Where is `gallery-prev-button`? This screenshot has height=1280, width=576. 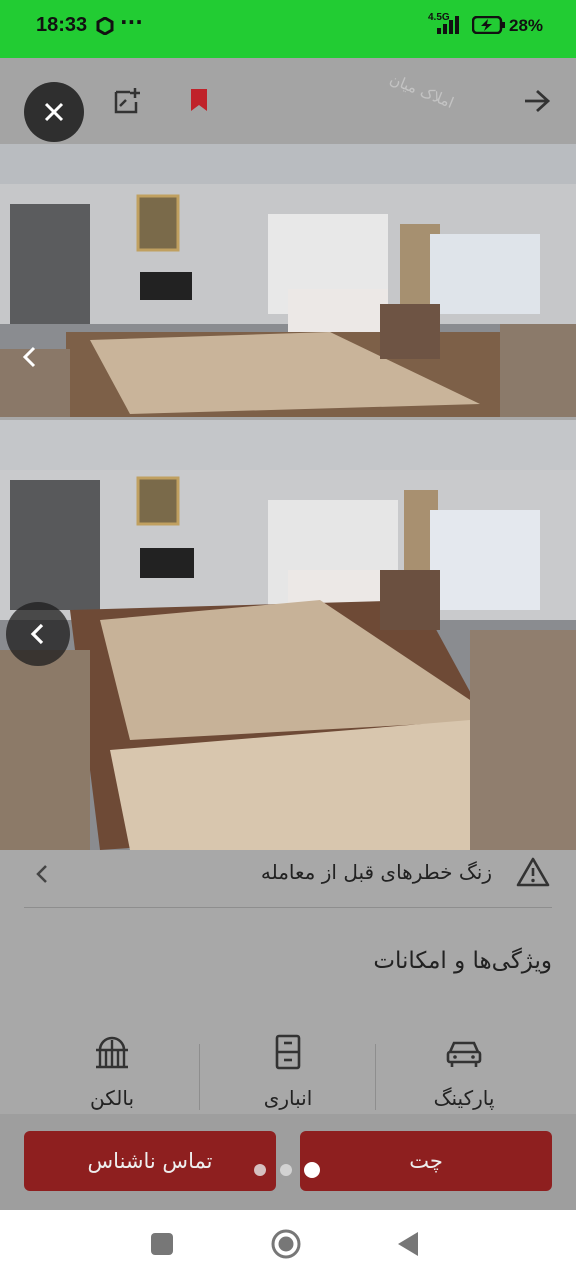
gallery-prev-button is located at coordinates (38, 634).